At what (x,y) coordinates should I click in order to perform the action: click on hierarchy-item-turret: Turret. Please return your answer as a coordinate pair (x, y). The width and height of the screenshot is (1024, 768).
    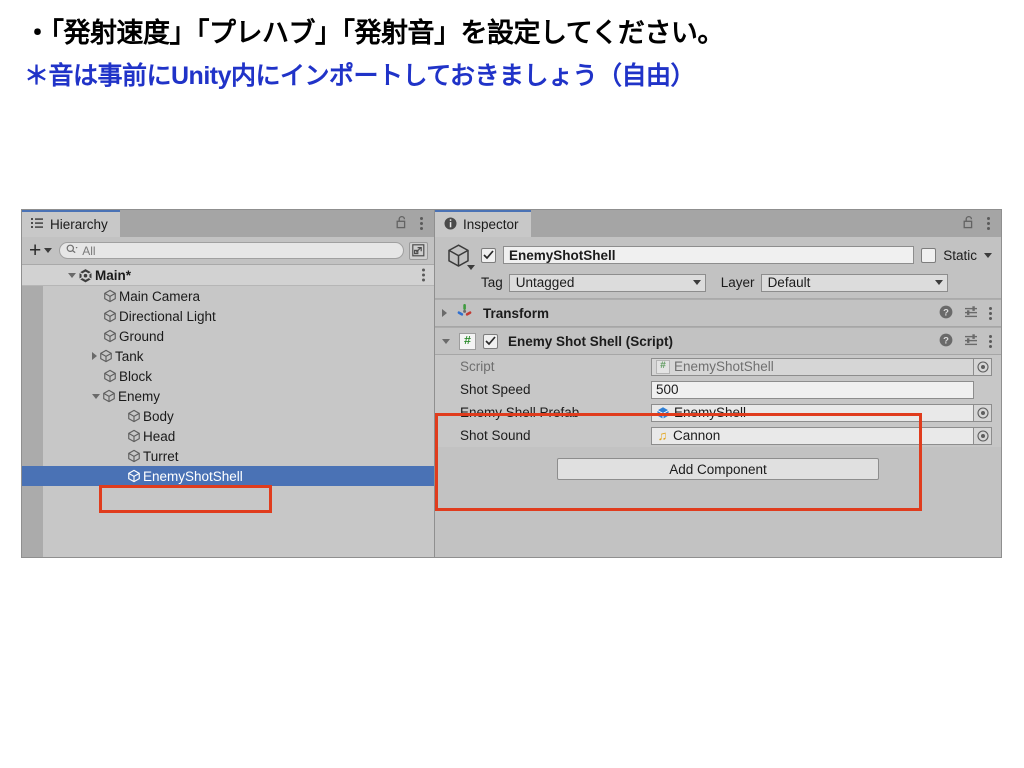
    Looking at the image, I should click on (228, 456).